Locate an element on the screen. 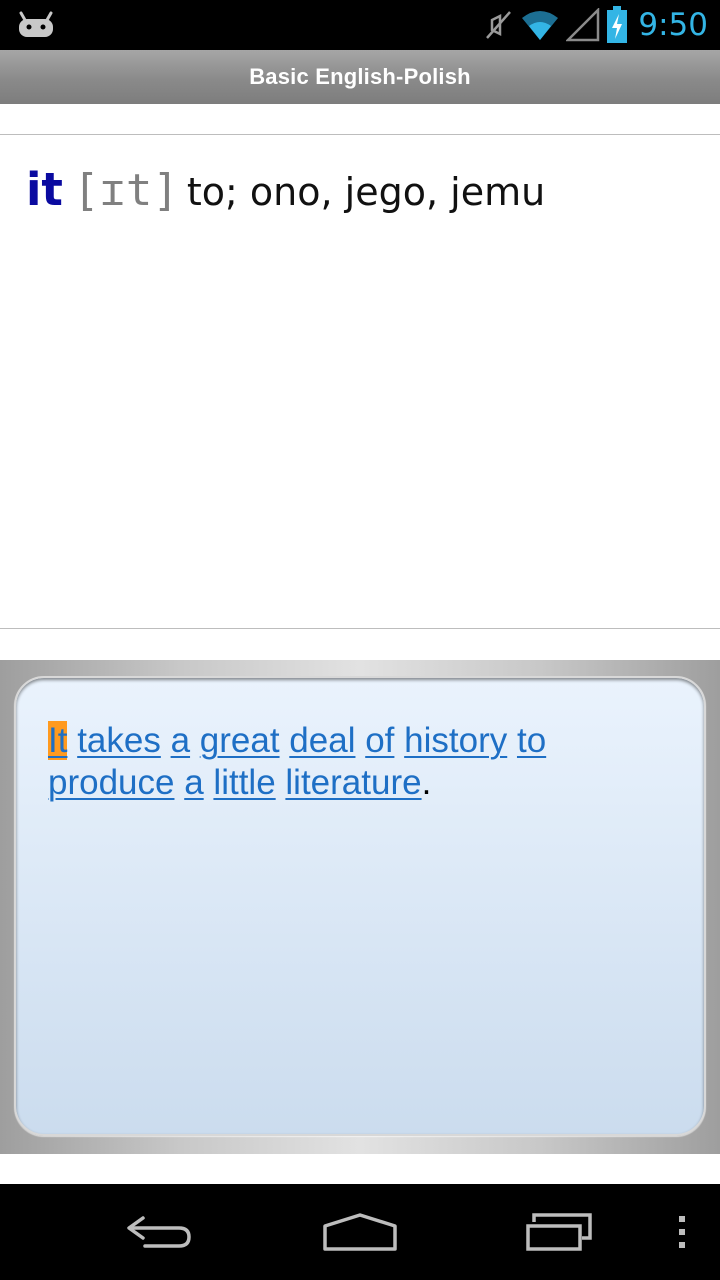  entry-divider-bottom is located at coordinates (360, 628).